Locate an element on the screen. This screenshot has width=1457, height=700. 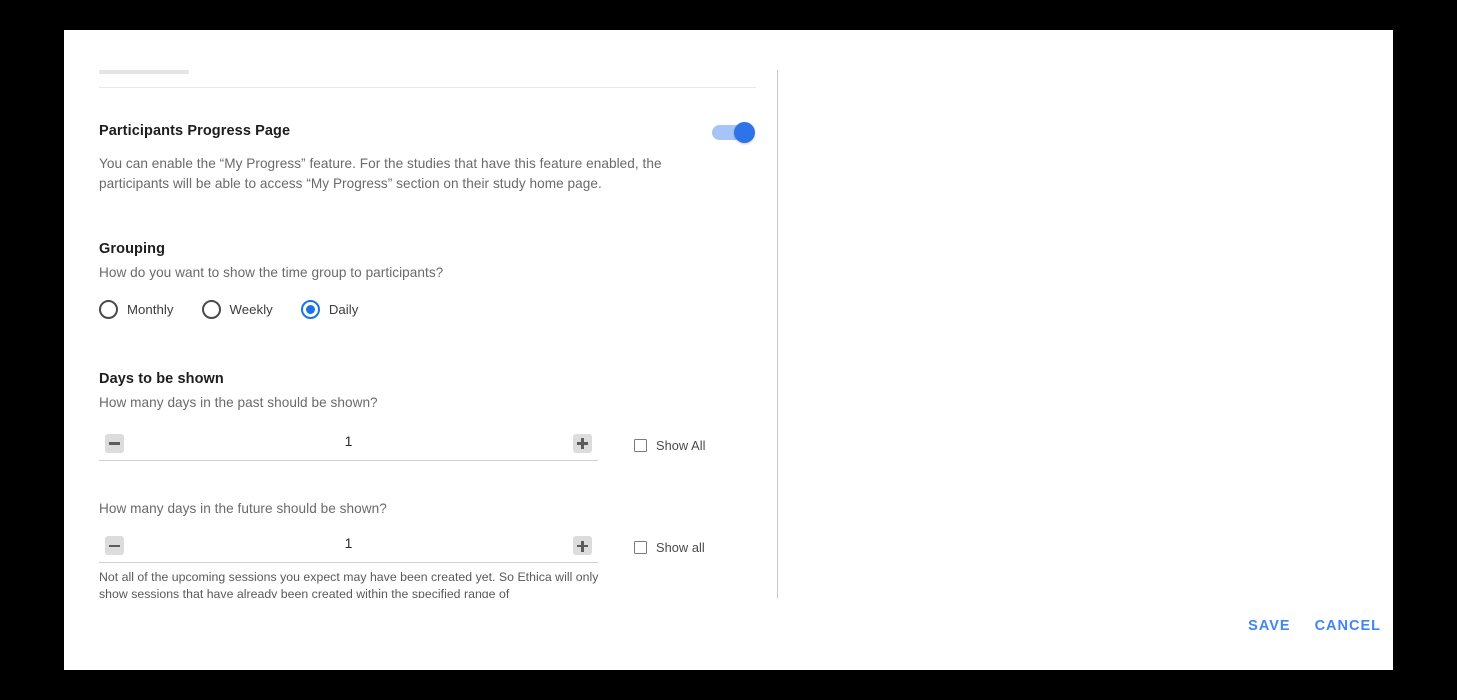
radio-option-monthly: Monthly is located at coordinates (136, 309).